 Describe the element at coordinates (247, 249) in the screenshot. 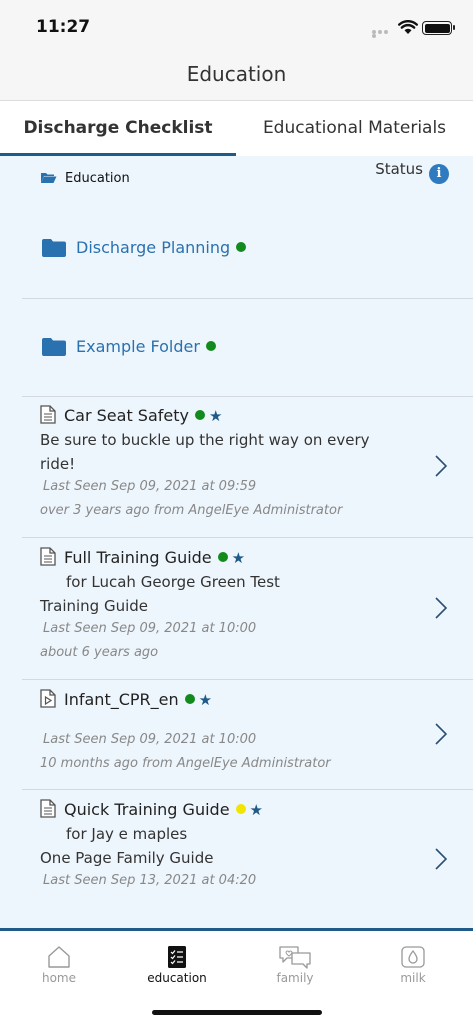

I see `folder-row-discharge-planning: Discharge Planning` at that location.